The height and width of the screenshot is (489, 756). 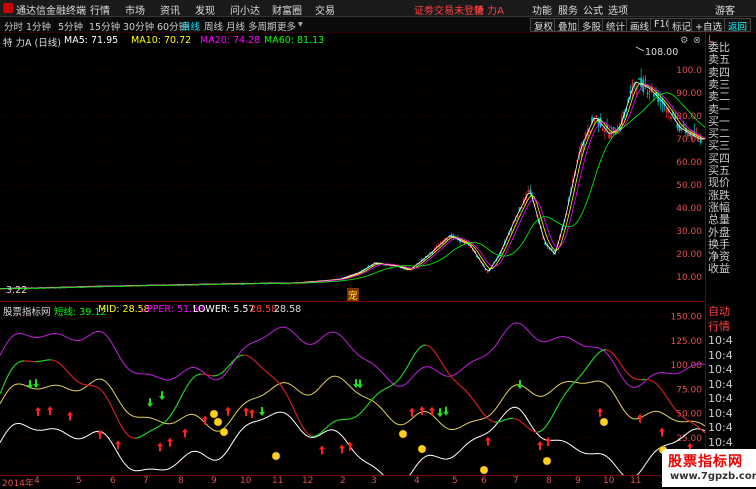 I want to click on period-more: 更多, so click(x=286, y=26).